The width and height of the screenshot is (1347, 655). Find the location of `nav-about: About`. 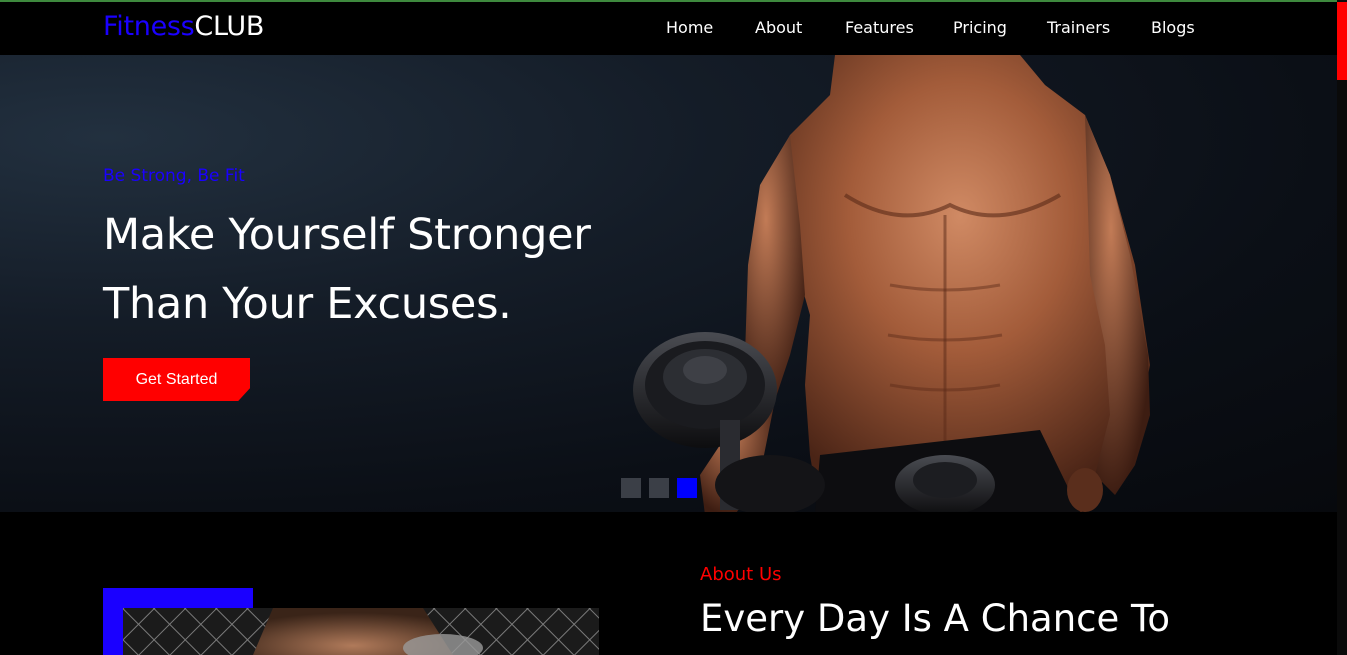

nav-about: About is located at coordinates (778, 28).